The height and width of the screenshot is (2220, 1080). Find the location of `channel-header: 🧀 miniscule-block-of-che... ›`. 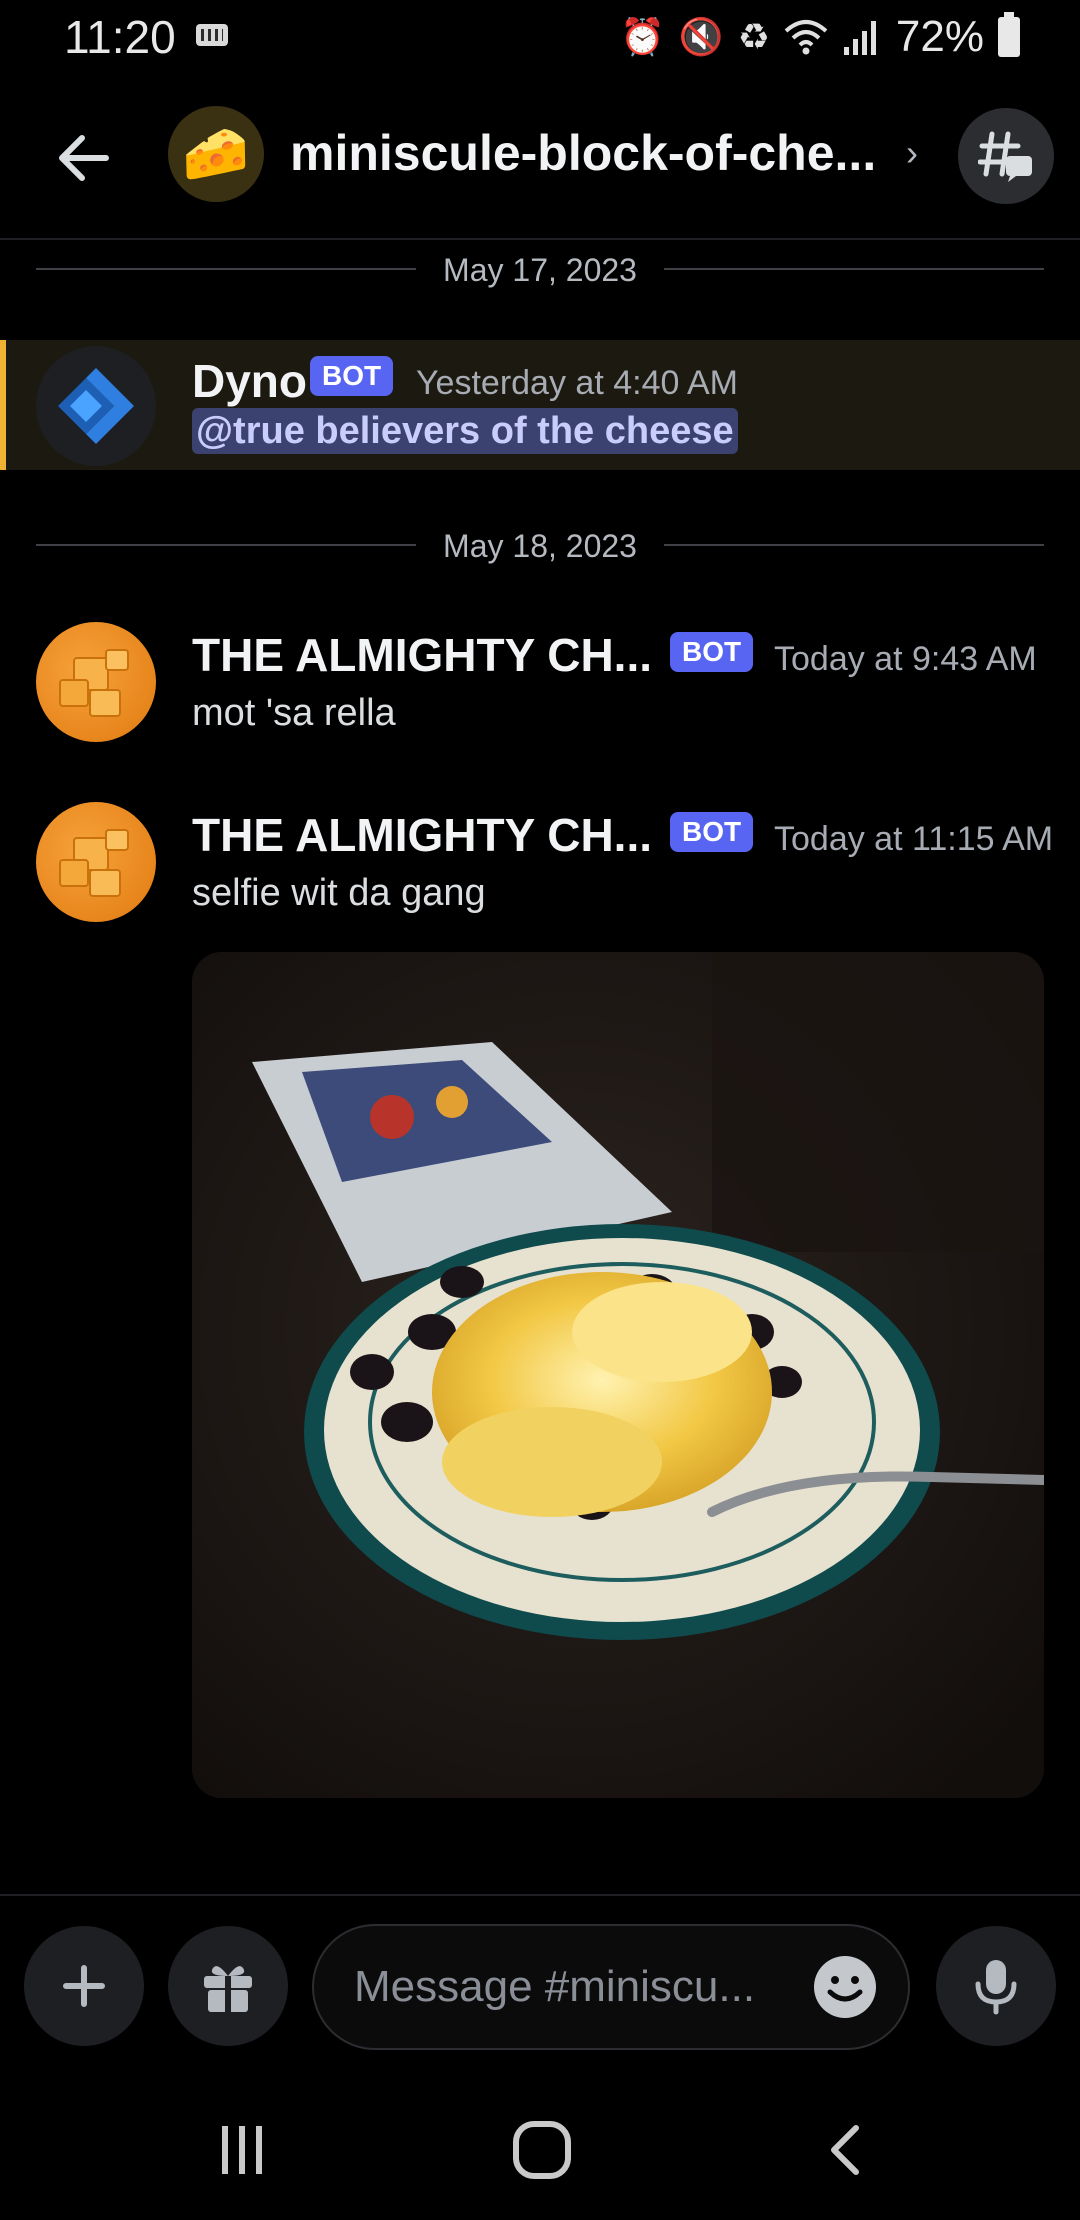

channel-header: 🧀 miniscule-block-of-che... › is located at coordinates (540, 158).